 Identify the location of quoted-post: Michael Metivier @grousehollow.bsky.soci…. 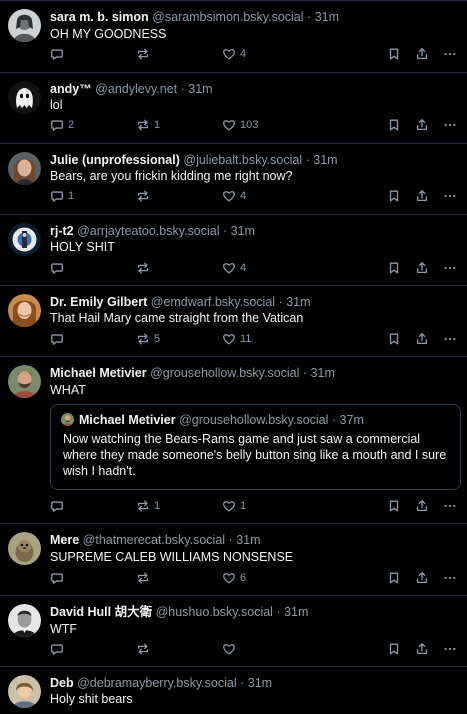
(255, 447).